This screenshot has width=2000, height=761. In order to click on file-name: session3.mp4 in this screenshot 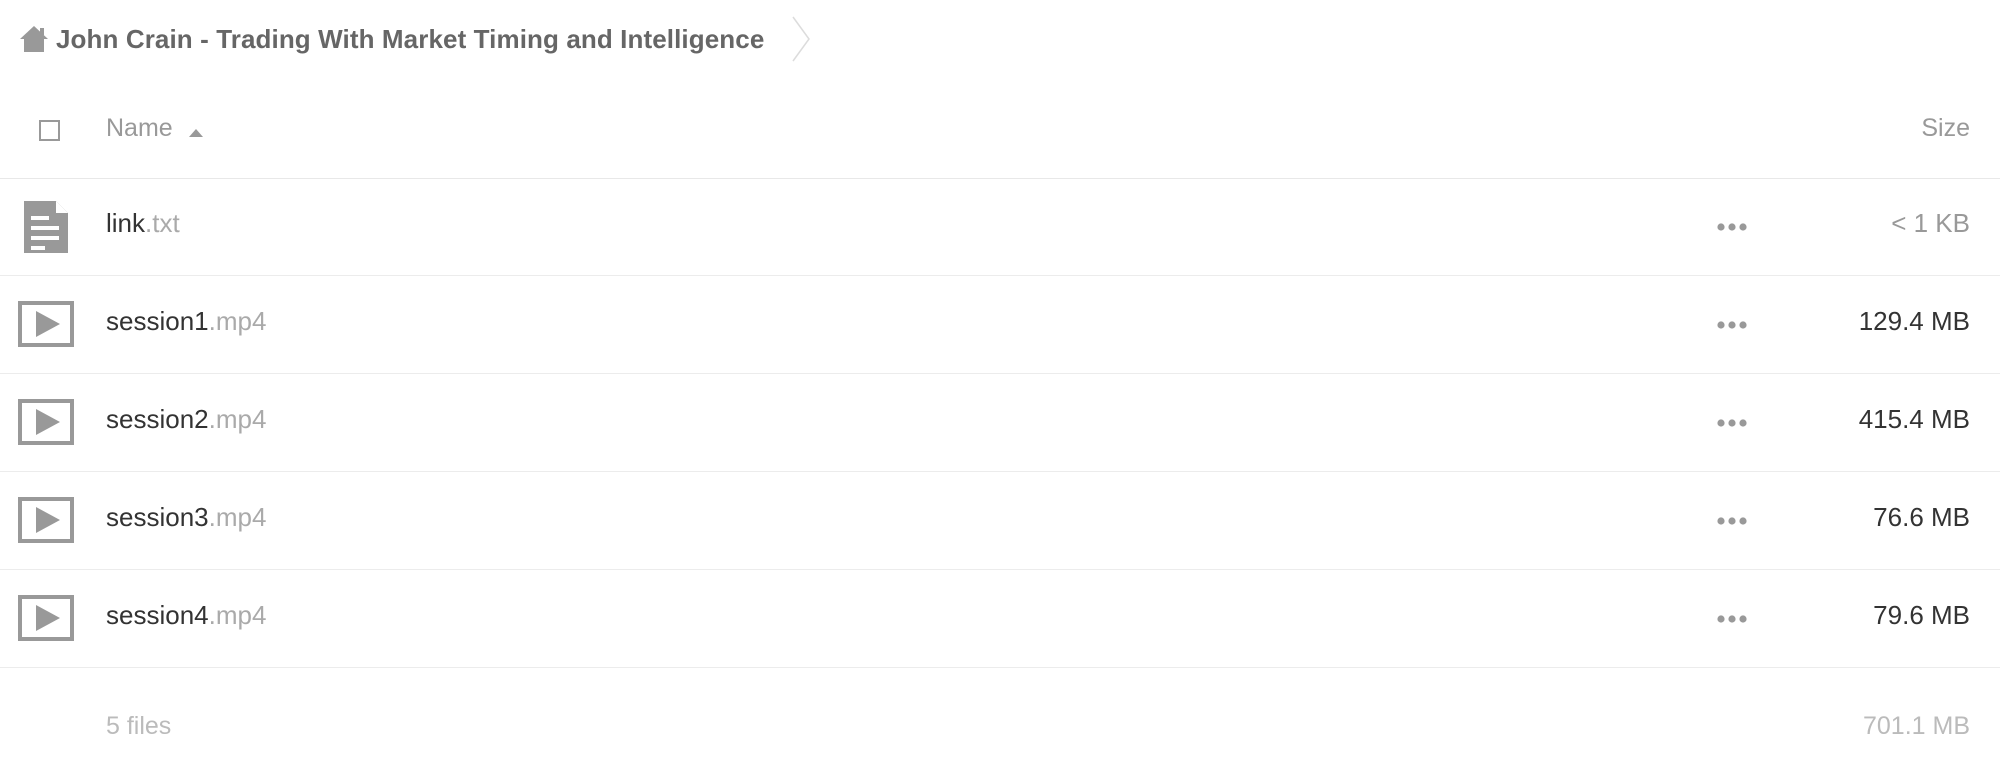, I will do `click(186, 517)`.